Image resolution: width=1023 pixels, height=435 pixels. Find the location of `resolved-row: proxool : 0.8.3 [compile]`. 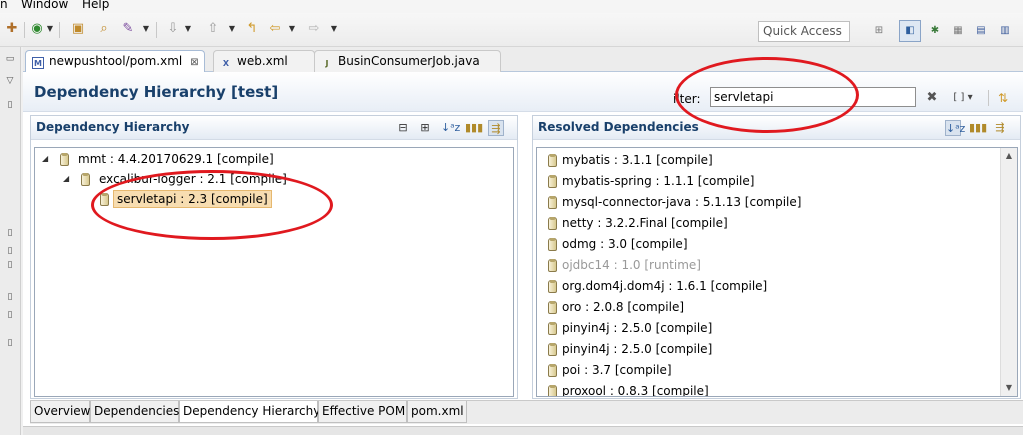

resolved-row: proxool : 0.8.3 [compile] is located at coordinates (767, 389).